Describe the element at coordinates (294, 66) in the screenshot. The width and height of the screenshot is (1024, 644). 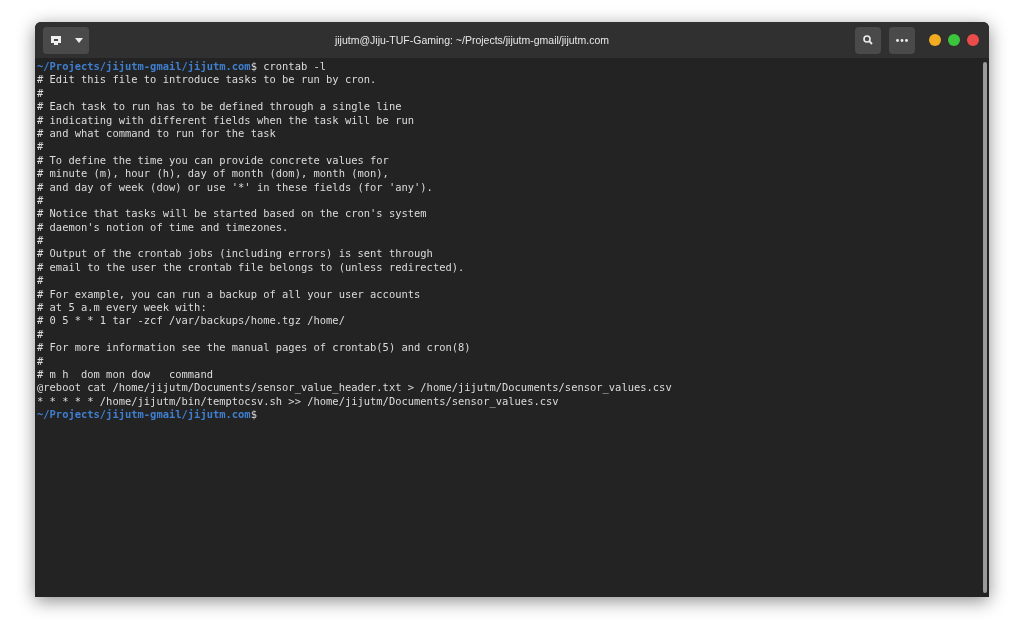
I see `command-text: crontab -l` at that location.